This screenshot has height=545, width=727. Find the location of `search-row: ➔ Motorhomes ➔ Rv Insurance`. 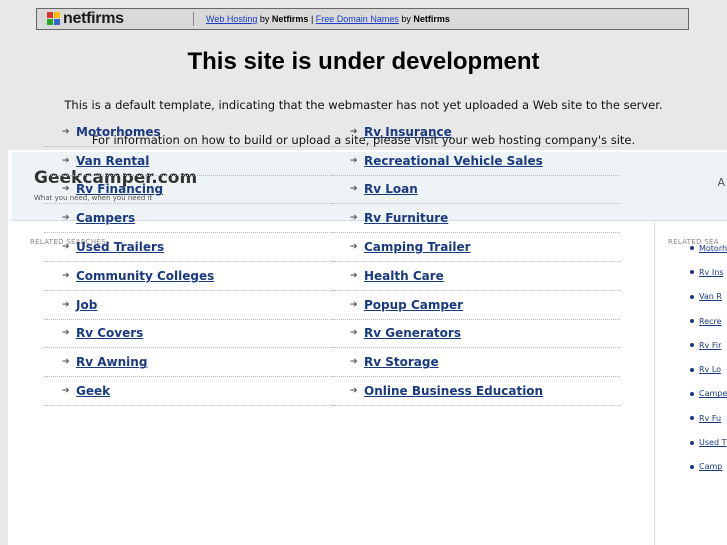

search-row: ➔ Motorhomes ➔ Rv Insurance is located at coordinates (332, 132).